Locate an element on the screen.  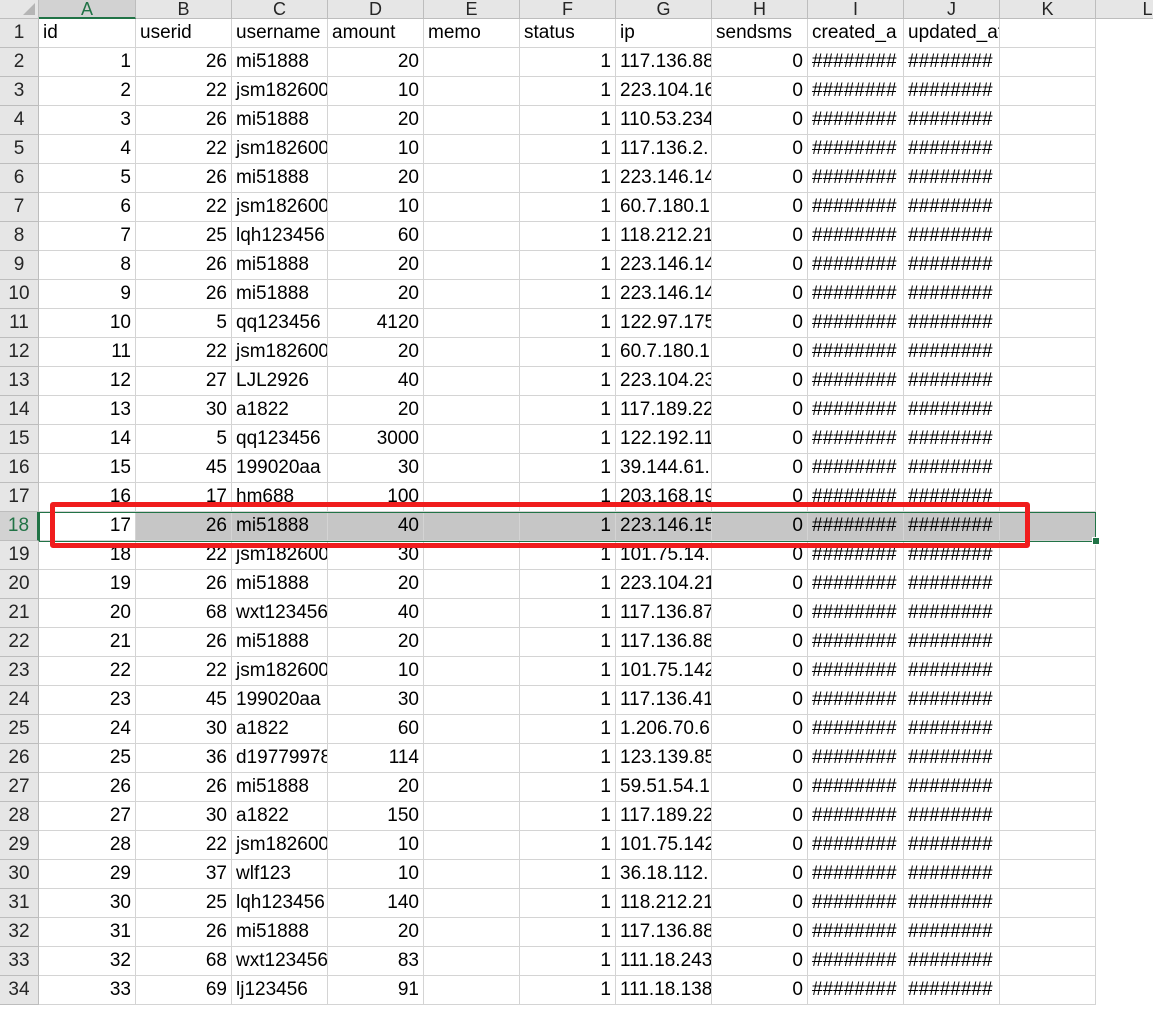
table-cell: 122.192.11 is located at coordinates (664, 439).